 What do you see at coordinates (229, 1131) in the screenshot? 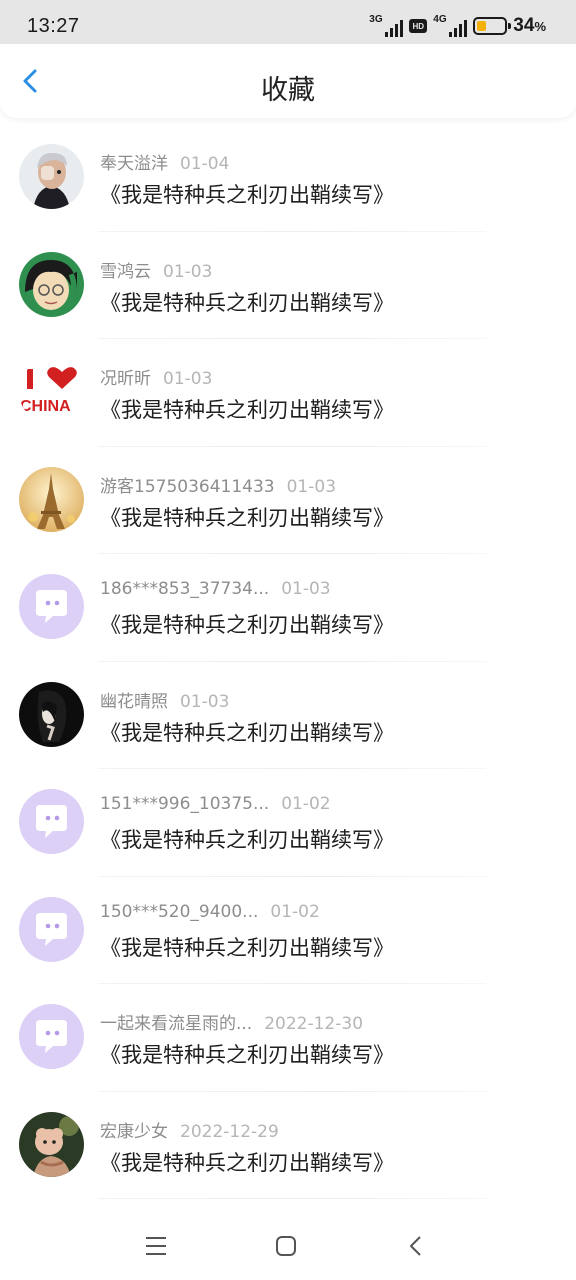
I see `collect-date: 2022-12-29` at bounding box center [229, 1131].